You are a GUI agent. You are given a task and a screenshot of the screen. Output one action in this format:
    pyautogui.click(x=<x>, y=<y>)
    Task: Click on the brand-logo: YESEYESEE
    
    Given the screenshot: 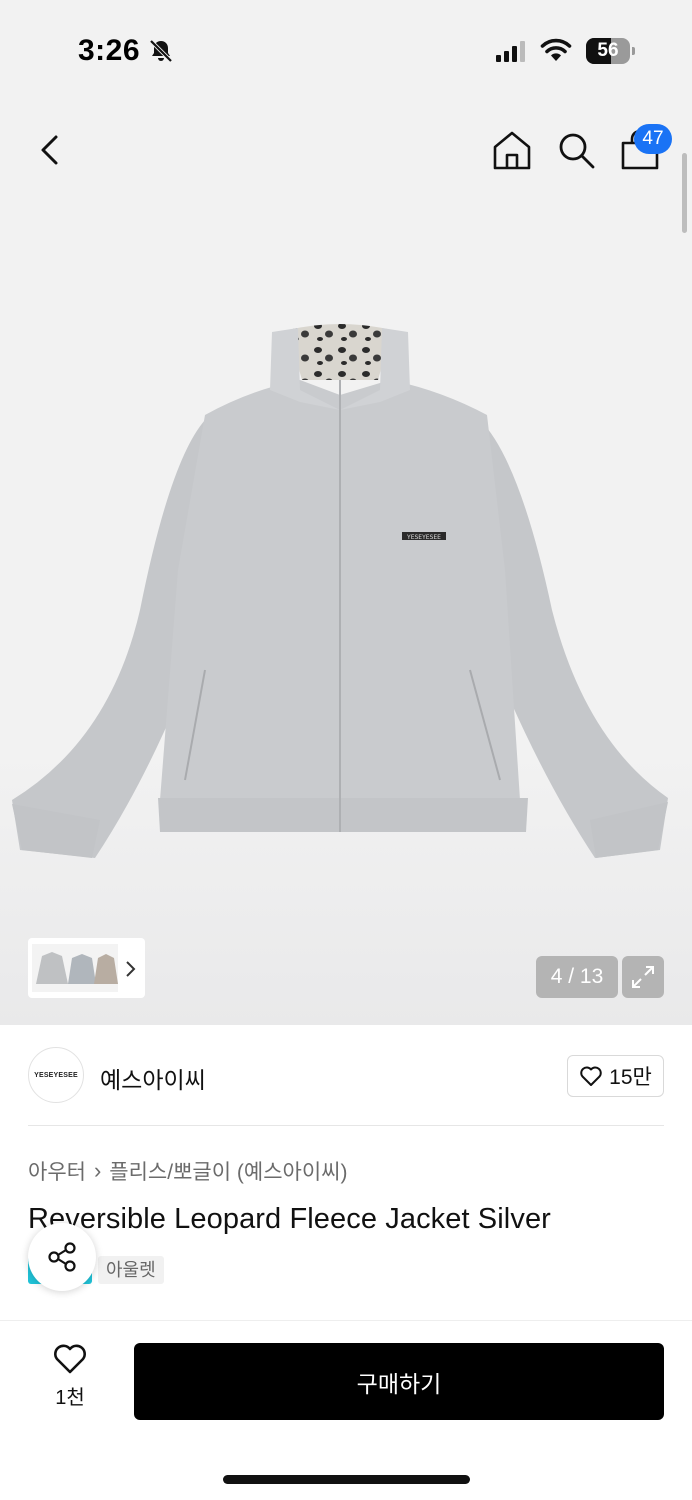 What is the action you would take?
    pyautogui.click(x=56, y=1075)
    